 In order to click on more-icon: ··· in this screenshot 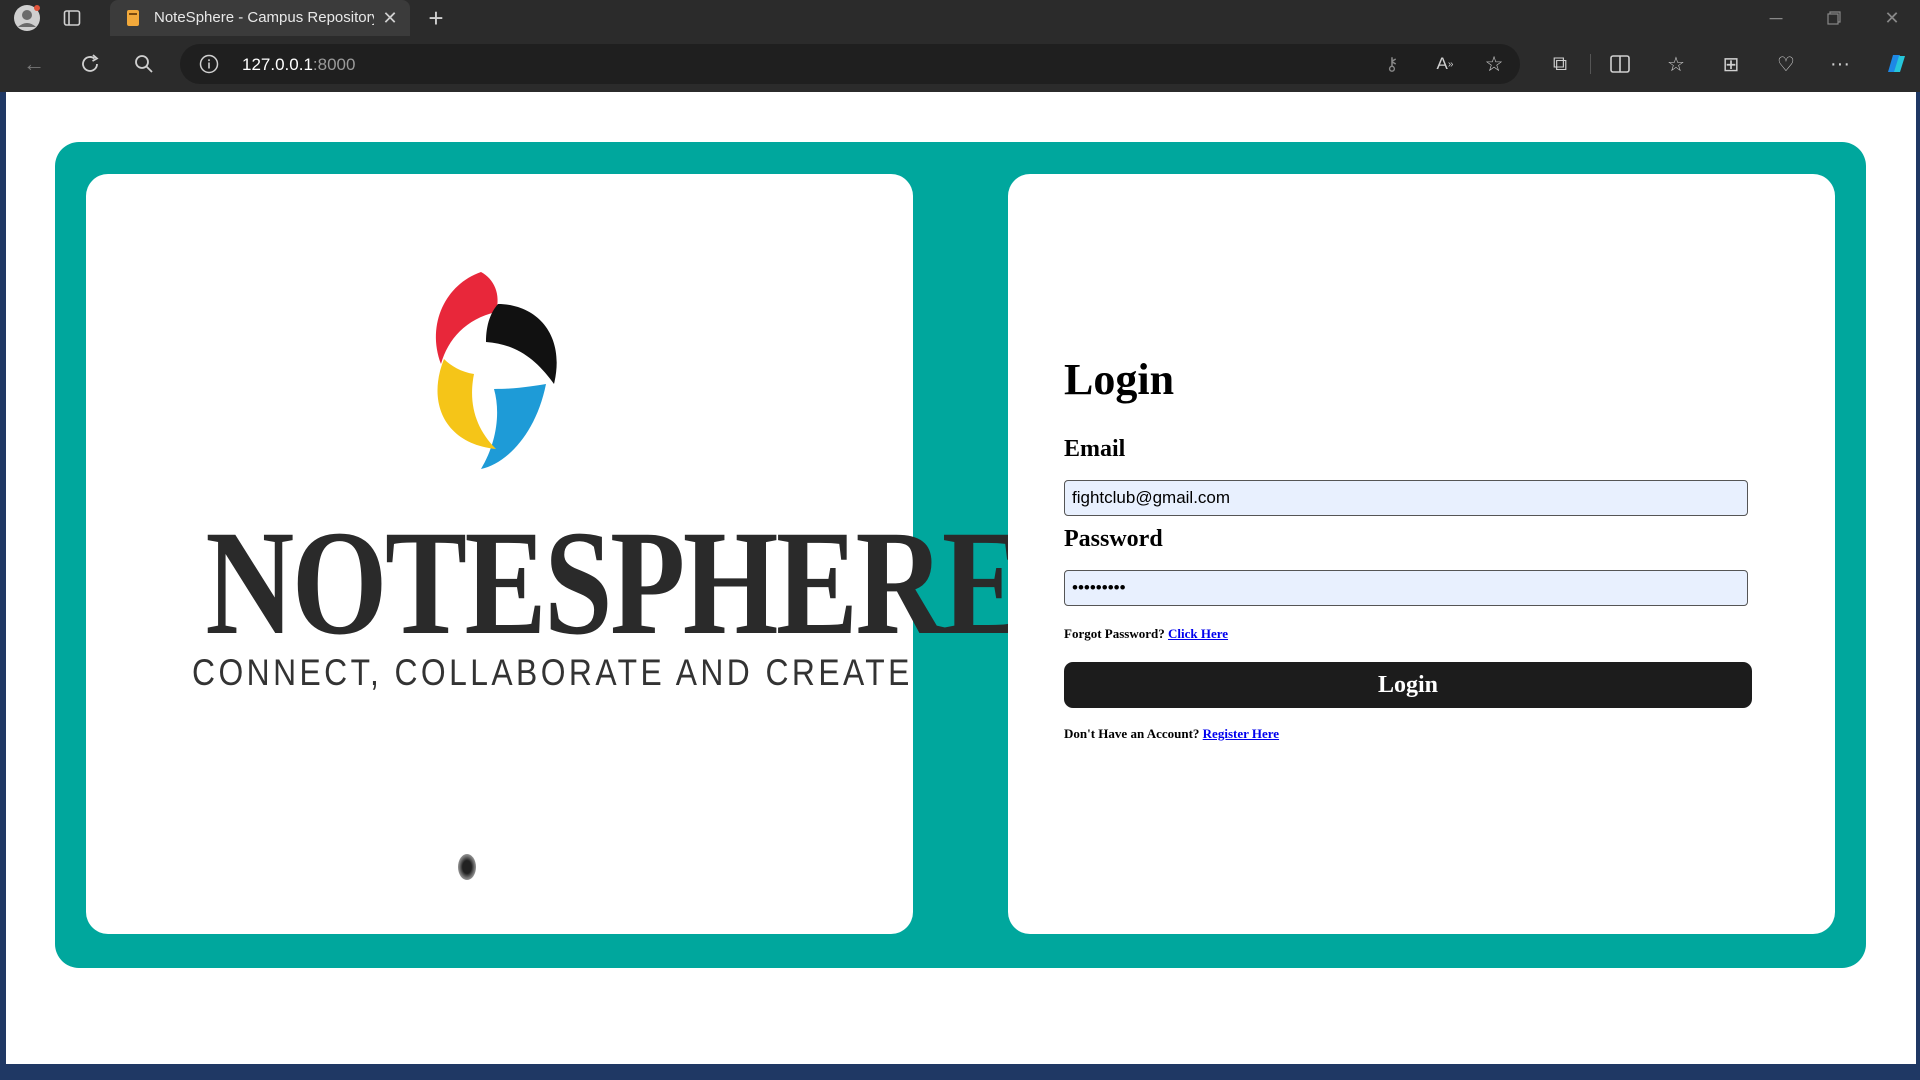, I will do `click(1840, 64)`.